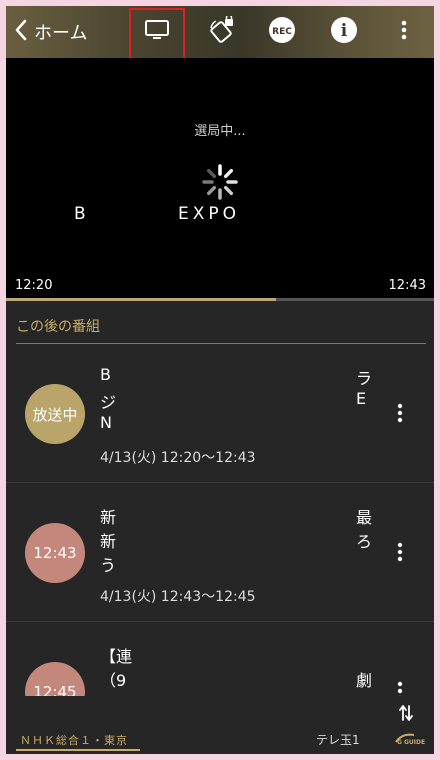 Image resolution: width=440 pixels, height=760 pixels. Describe the element at coordinates (364, 680) in the screenshot. I see `program-desc-line: 劇` at that location.